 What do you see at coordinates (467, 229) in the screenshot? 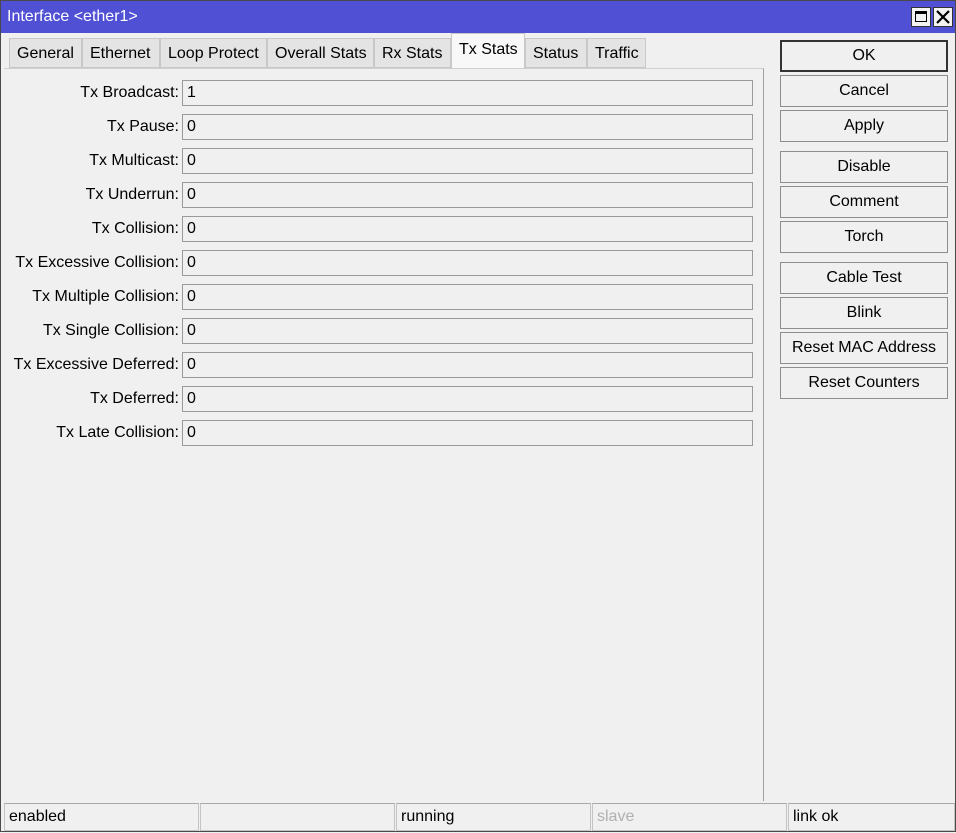
I see `tx-collision-field: 0` at bounding box center [467, 229].